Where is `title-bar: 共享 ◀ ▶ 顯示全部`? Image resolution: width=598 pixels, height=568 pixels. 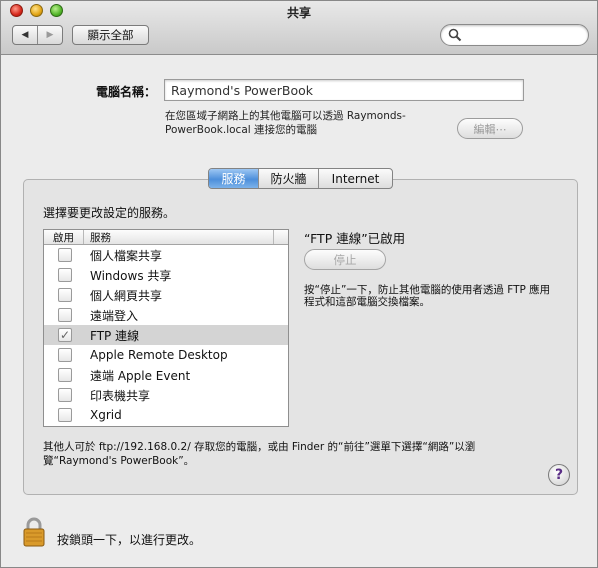 title-bar: 共享 ◀ ▶ 顯示全部 is located at coordinates (299, 28).